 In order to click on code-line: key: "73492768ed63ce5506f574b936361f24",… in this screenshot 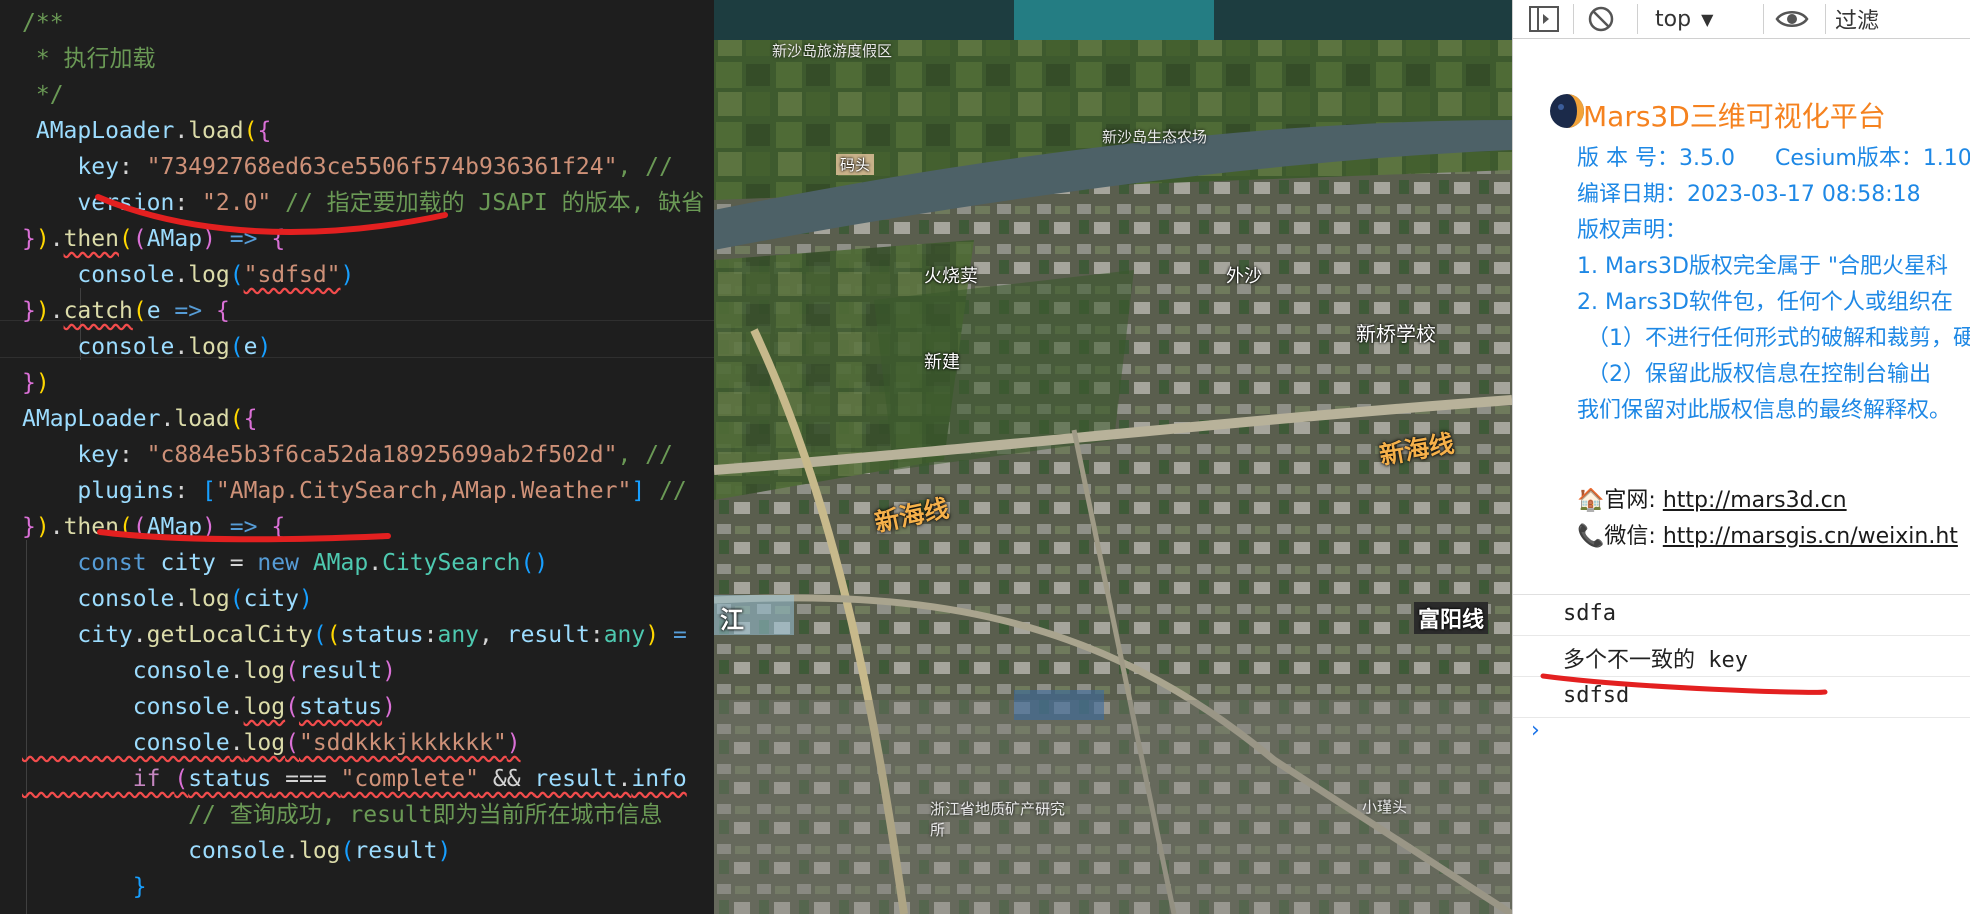, I will do `click(347, 167)`.